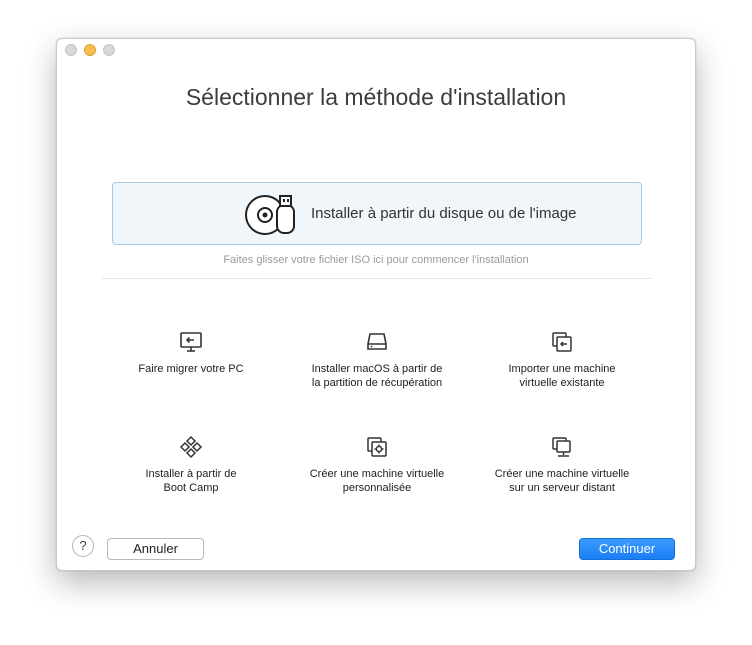 This screenshot has width=752, height=645. What do you see at coordinates (155, 549) in the screenshot?
I see `cancel-button: Annuler` at bounding box center [155, 549].